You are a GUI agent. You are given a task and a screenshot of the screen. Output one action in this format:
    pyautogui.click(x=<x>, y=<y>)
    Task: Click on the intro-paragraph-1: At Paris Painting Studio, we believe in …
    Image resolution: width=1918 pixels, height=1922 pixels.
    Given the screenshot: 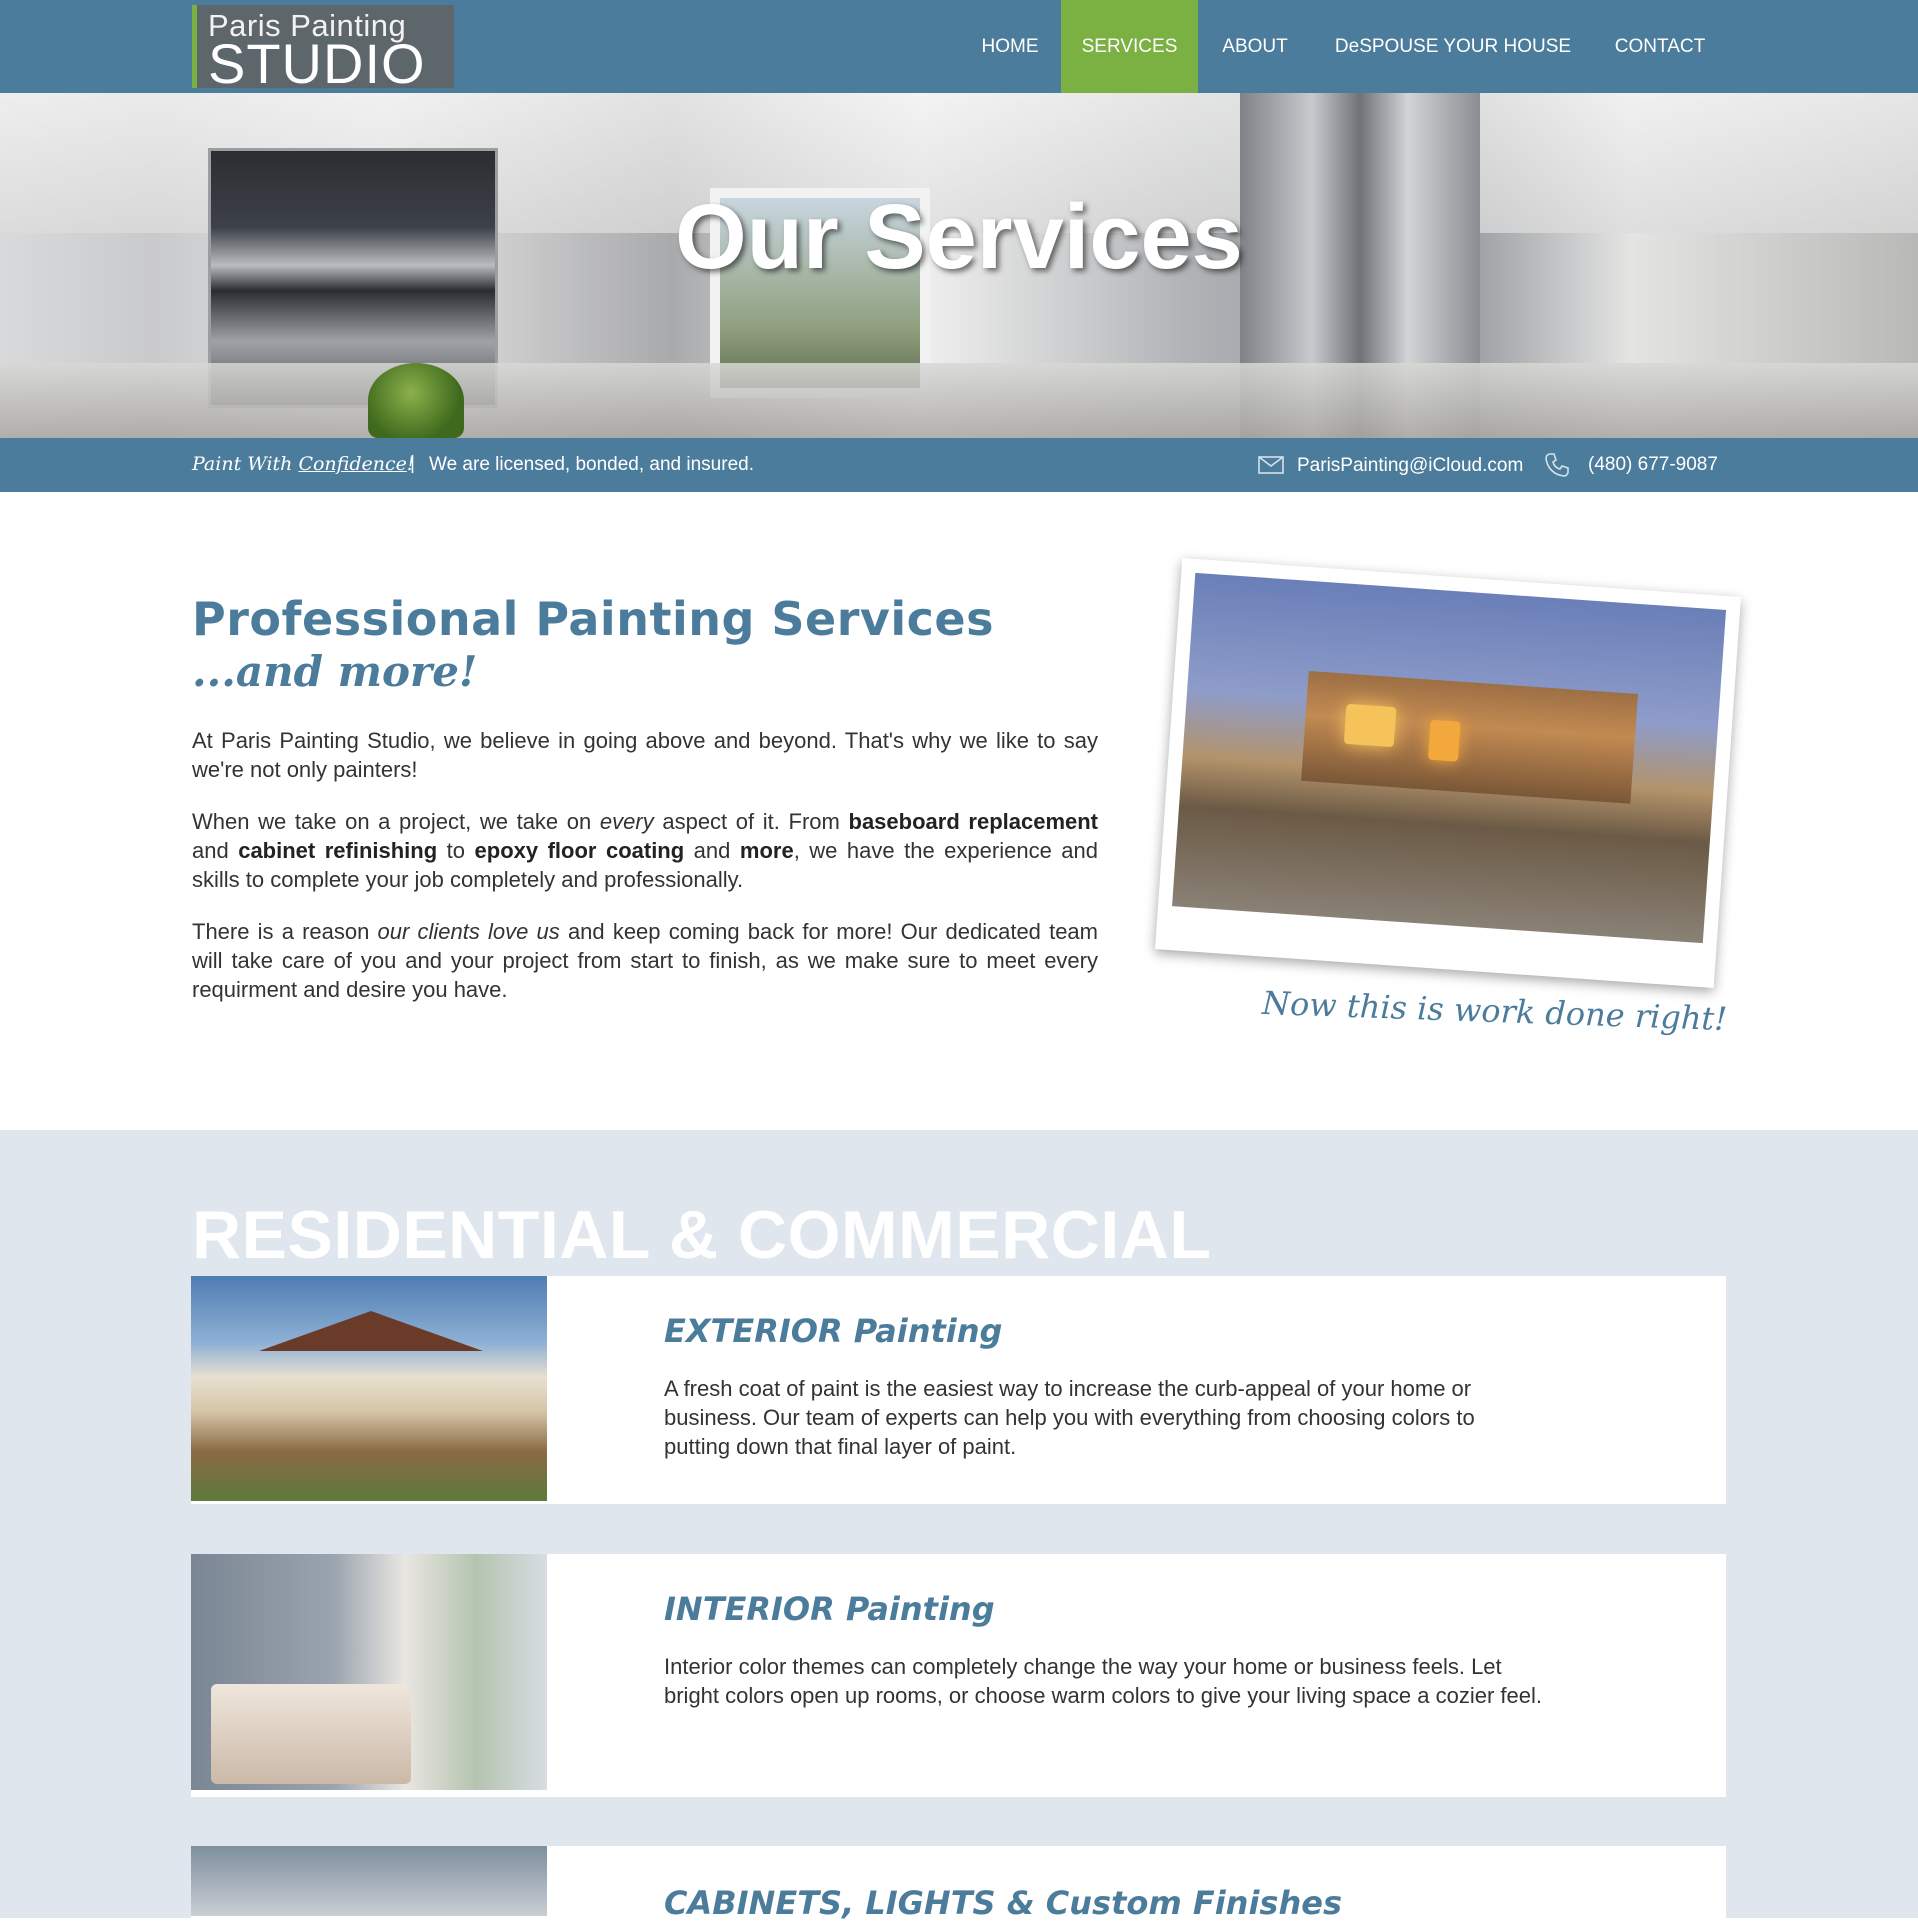 What is the action you would take?
    pyautogui.click(x=645, y=755)
    